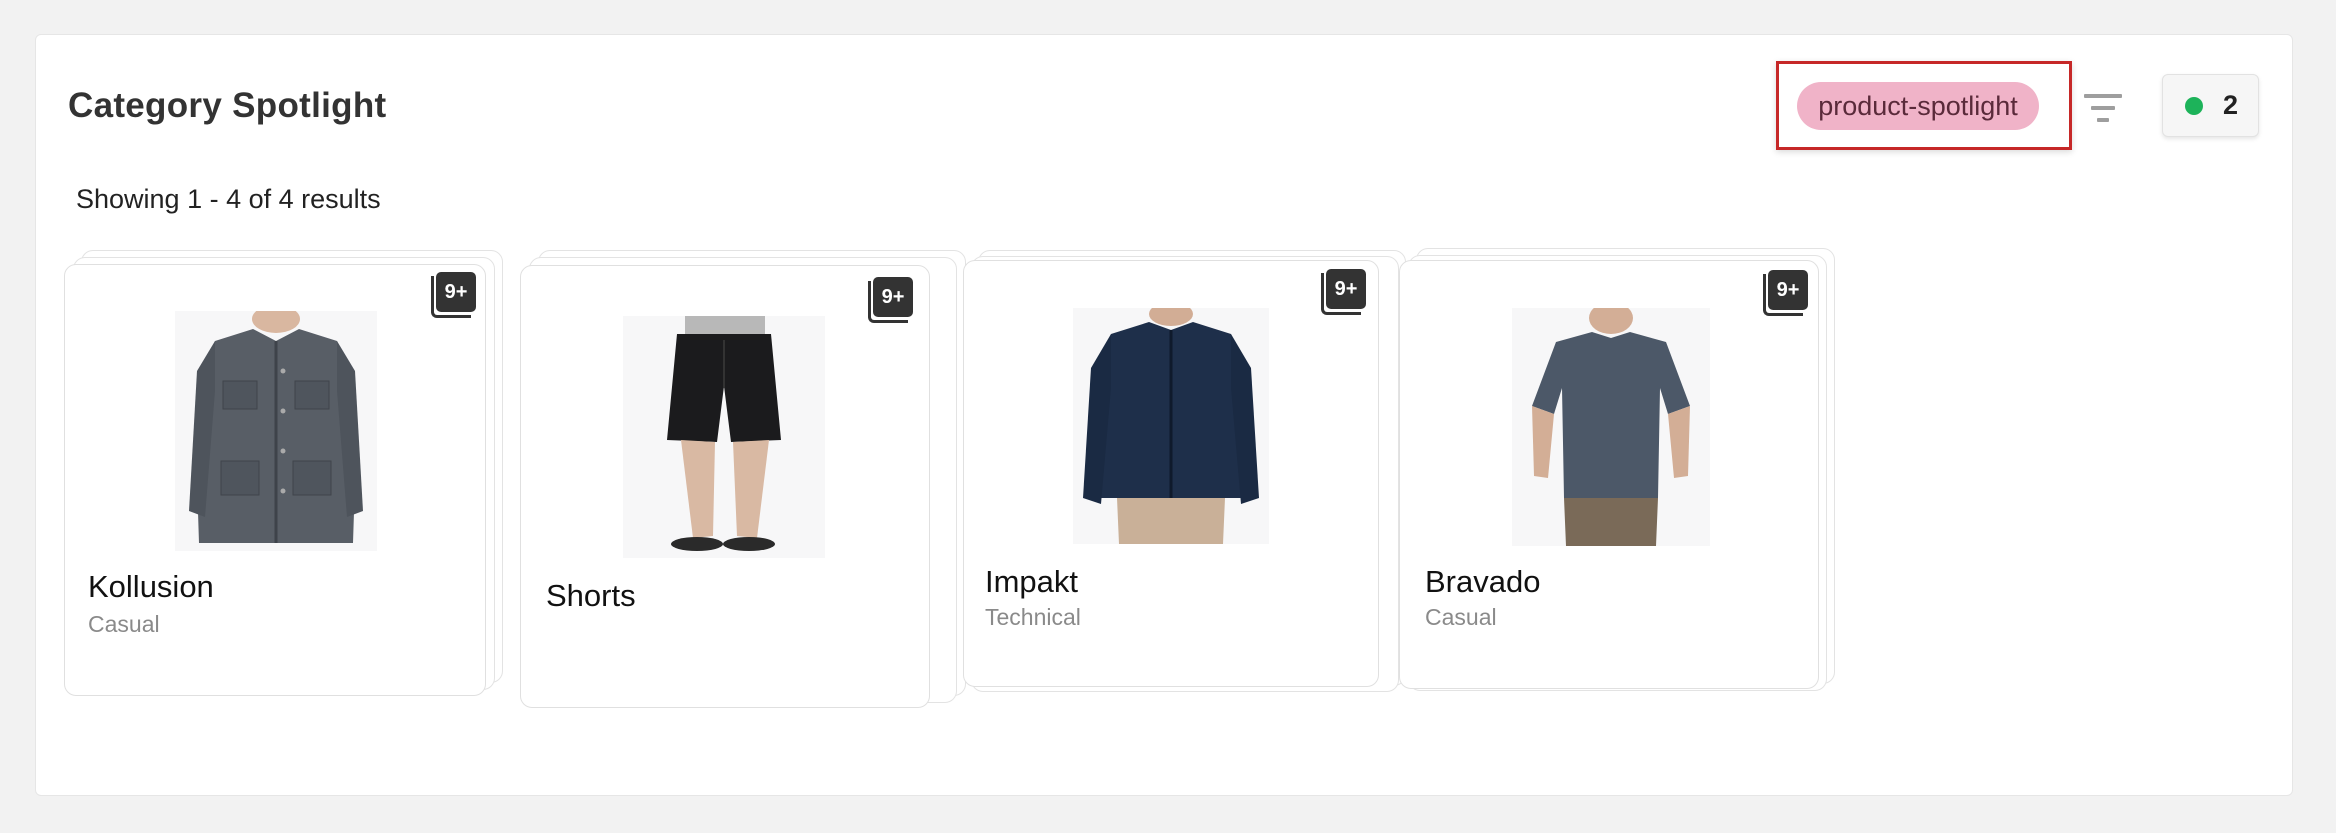 The height and width of the screenshot is (833, 2336). What do you see at coordinates (151, 586) in the screenshot?
I see `product-name: Kollusion` at bounding box center [151, 586].